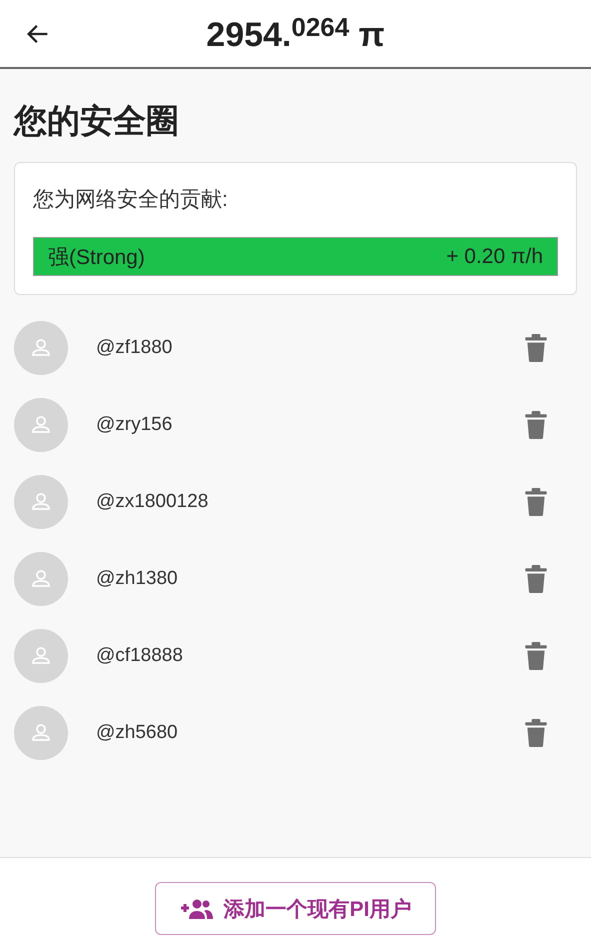 The width and height of the screenshot is (591, 945). Describe the element at coordinates (494, 256) in the screenshot. I see `mining-rate: + 0.20 π/h` at that location.